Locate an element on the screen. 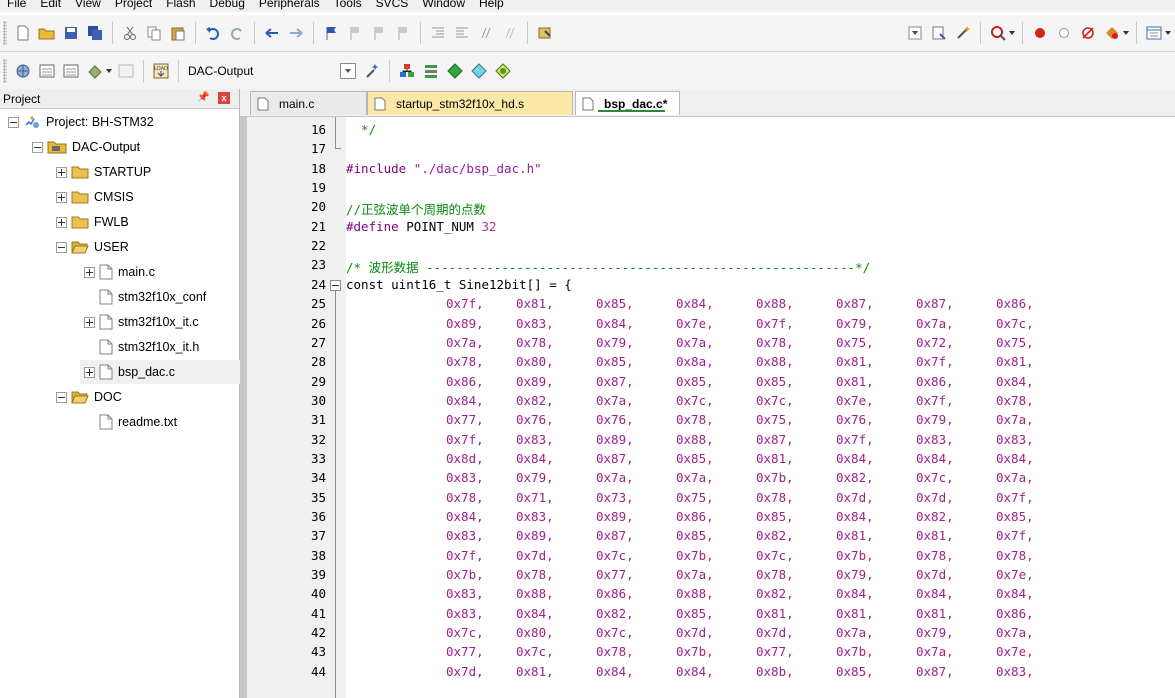 This screenshot has height=698, width=1175. code-line: 22 is located at coordinates (707, 245).